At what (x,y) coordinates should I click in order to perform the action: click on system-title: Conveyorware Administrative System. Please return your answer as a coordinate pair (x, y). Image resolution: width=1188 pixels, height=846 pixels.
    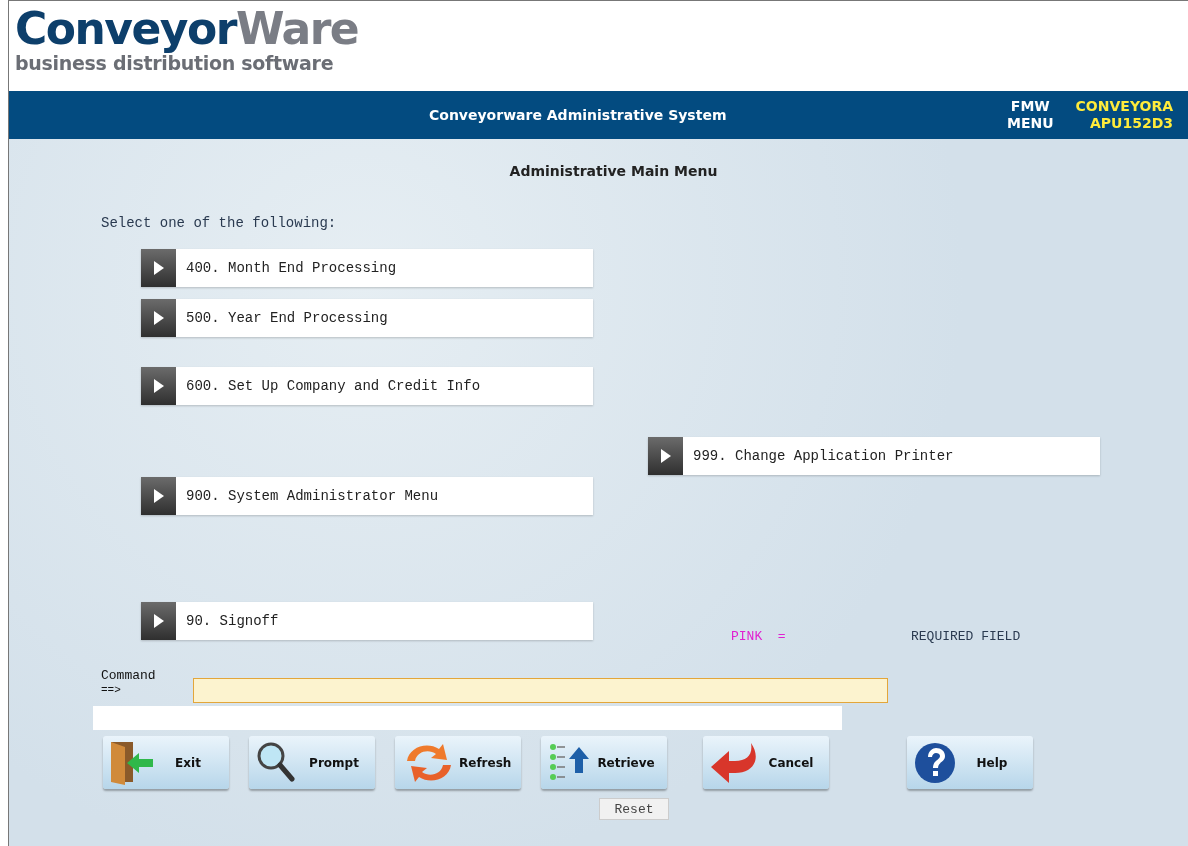
    Looking at the image, I should click on (578, 115).